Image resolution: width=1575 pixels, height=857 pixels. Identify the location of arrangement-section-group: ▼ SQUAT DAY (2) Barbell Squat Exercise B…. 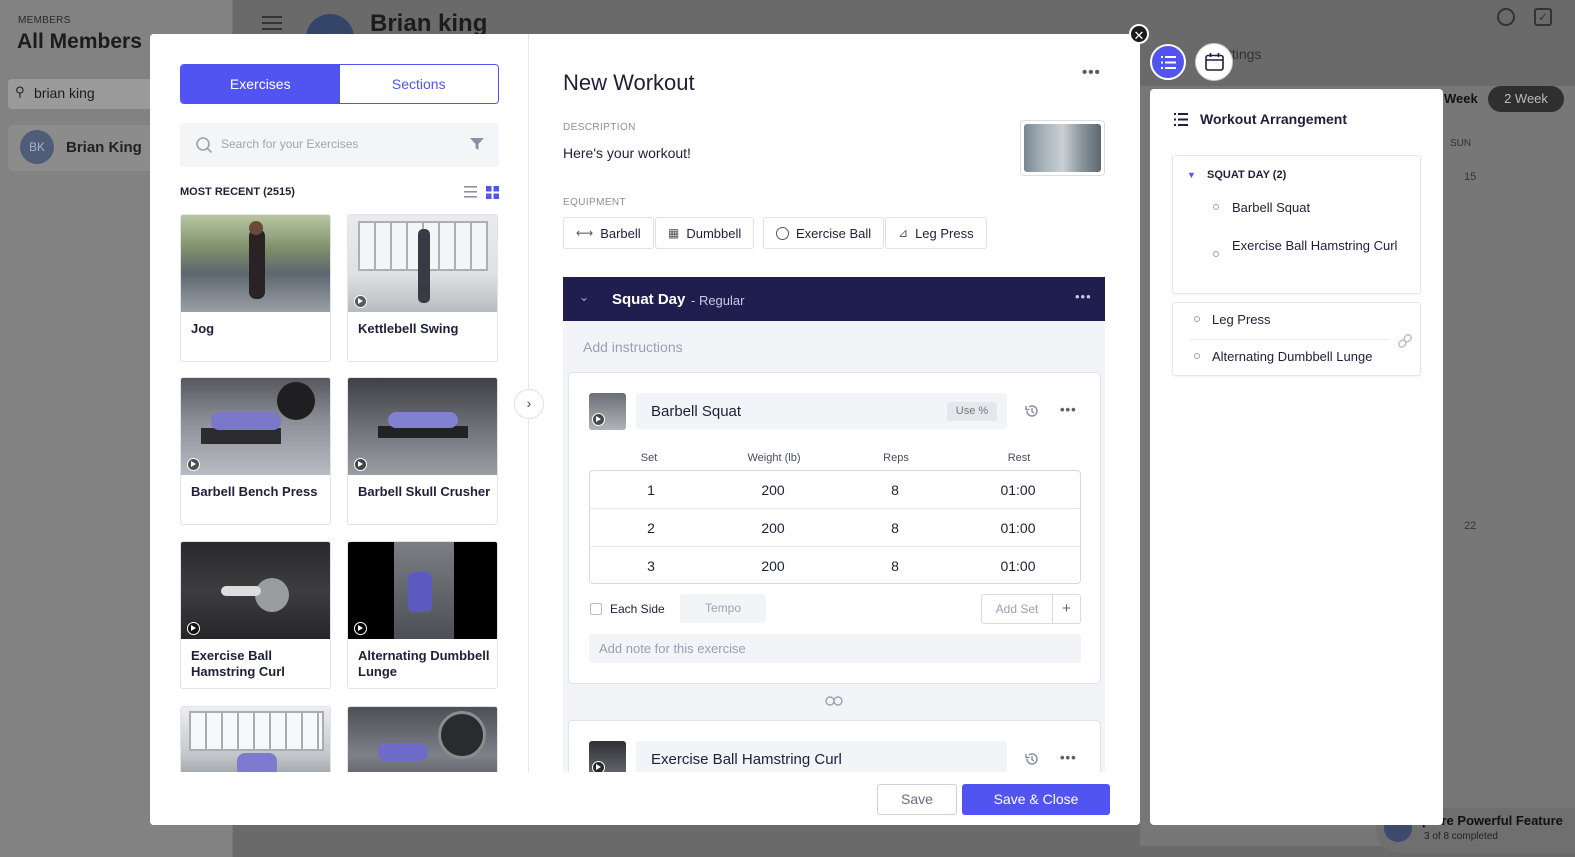
(1296, 224).